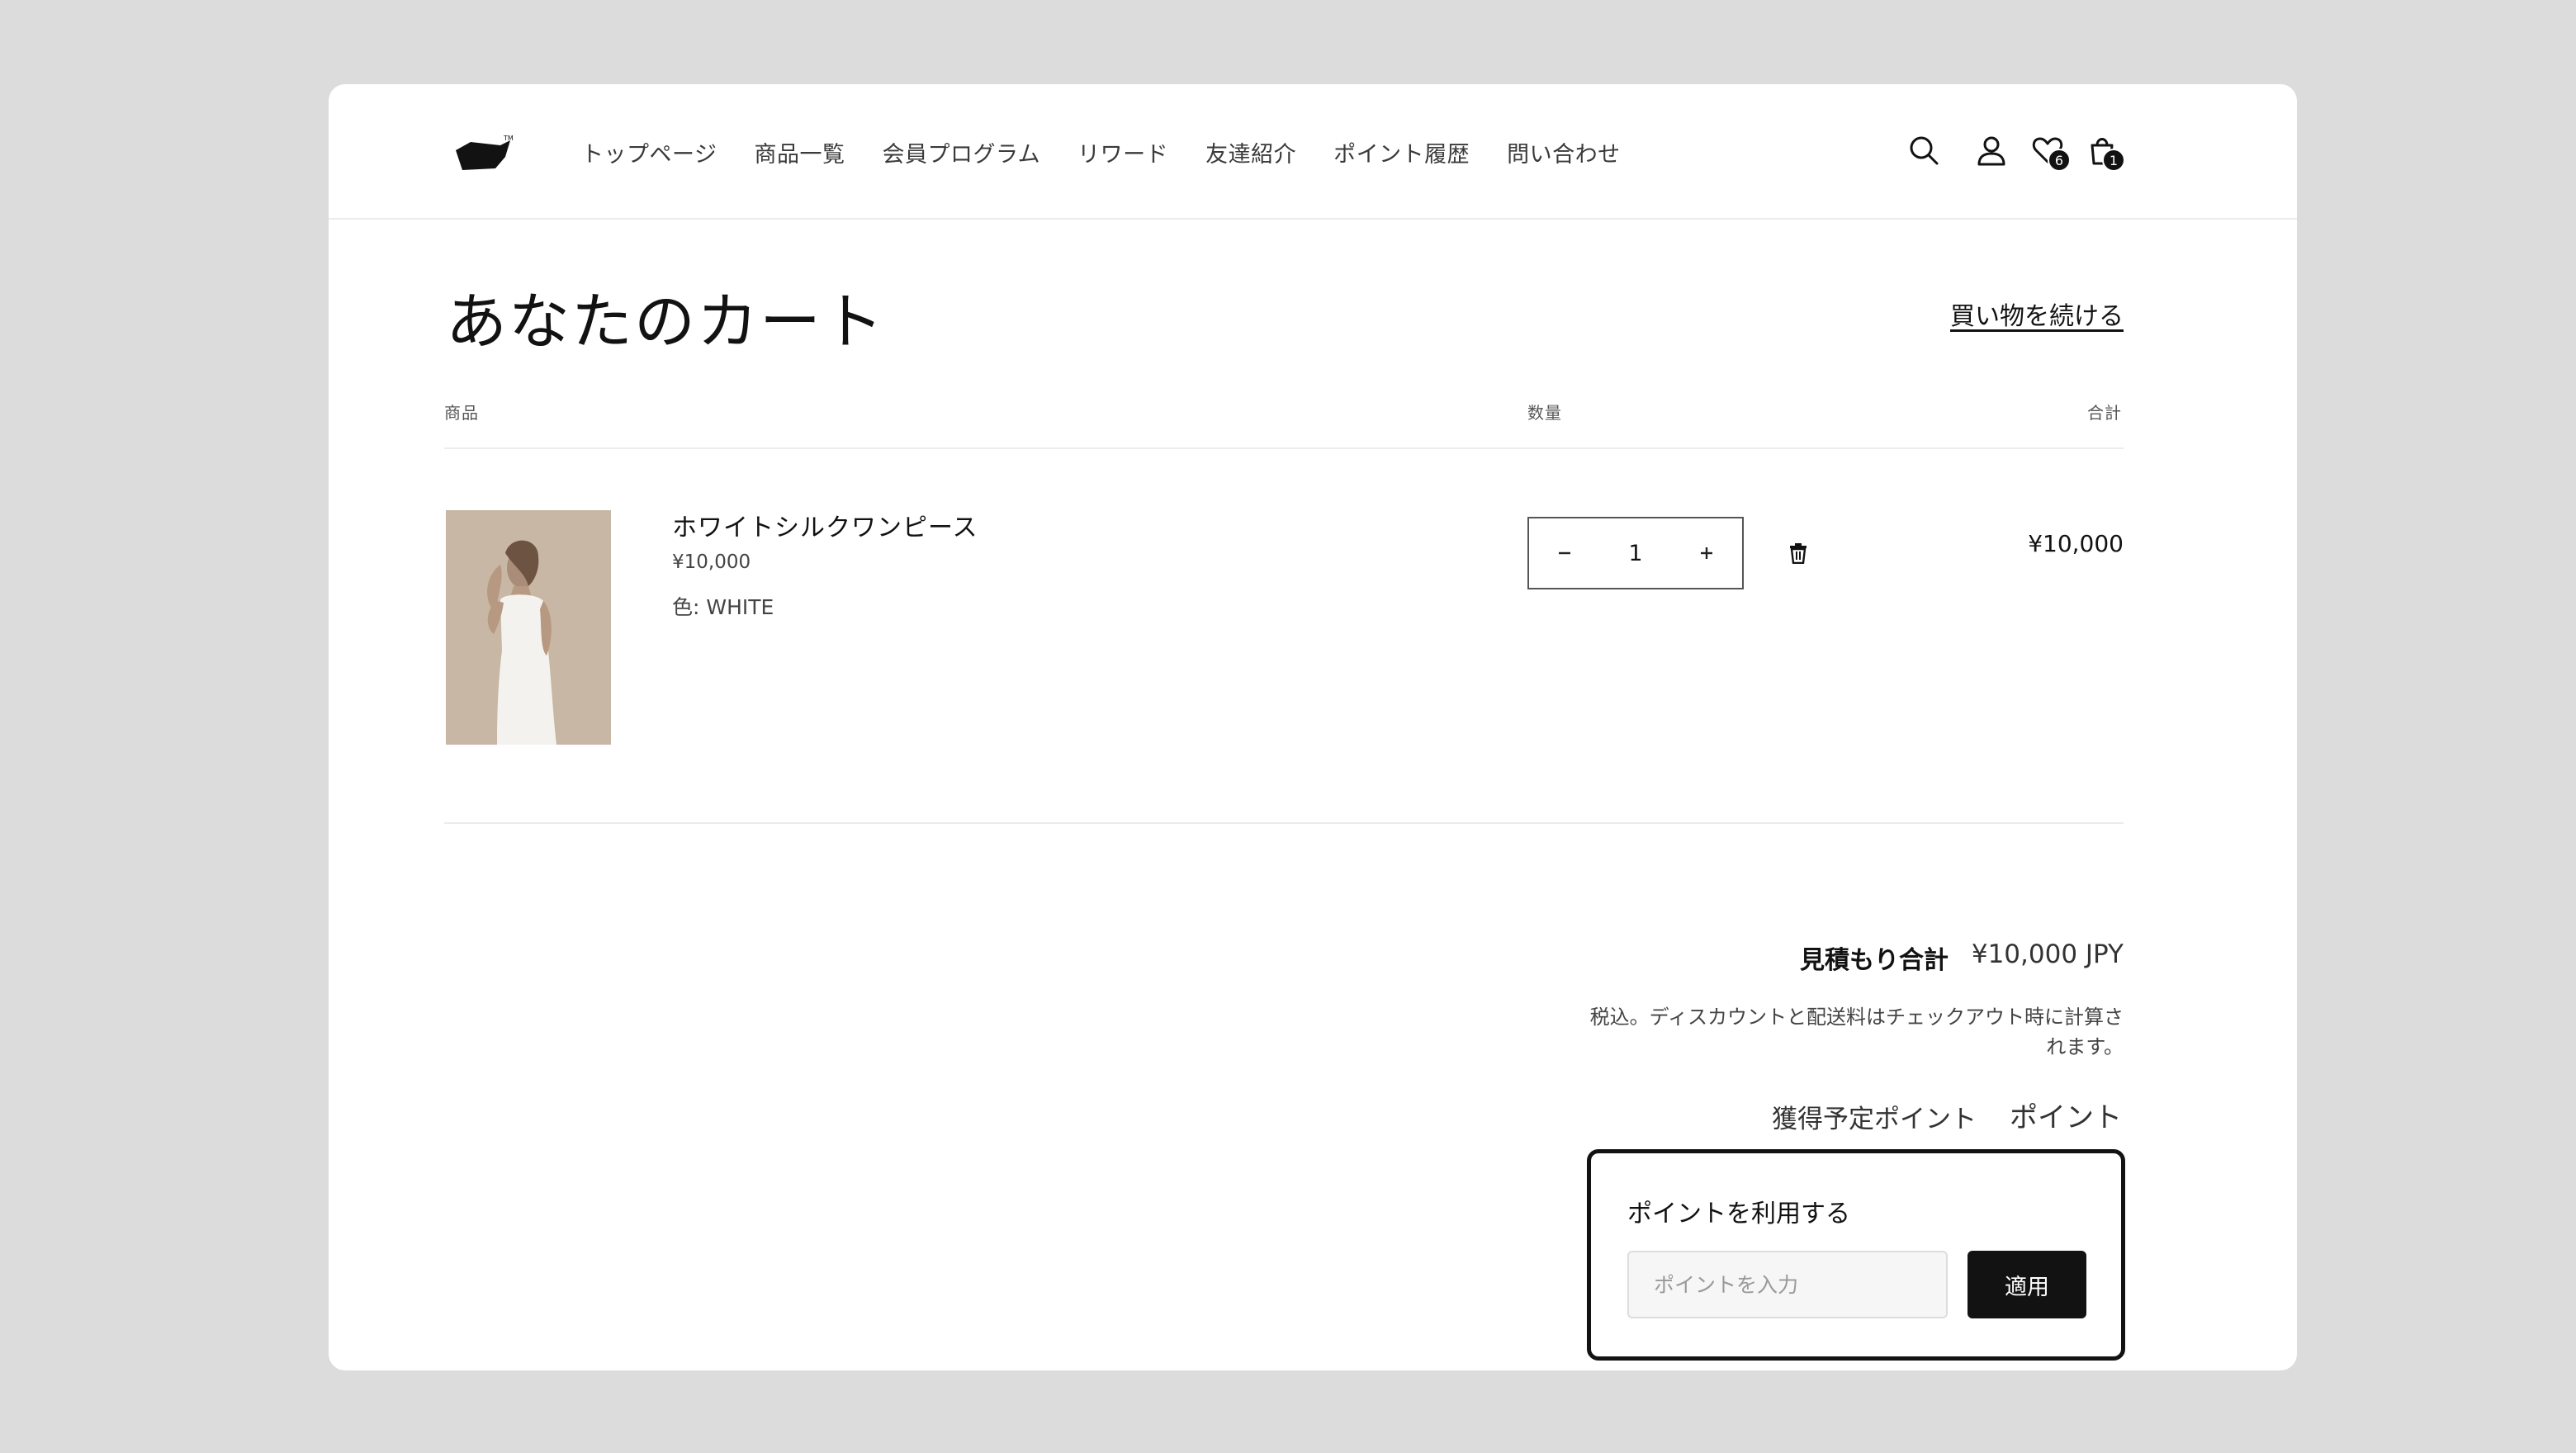  What do you see at coordinates (461, 413) in the screenshot?
I see `column-header-product: 商品` at bounding box center [461, 413].